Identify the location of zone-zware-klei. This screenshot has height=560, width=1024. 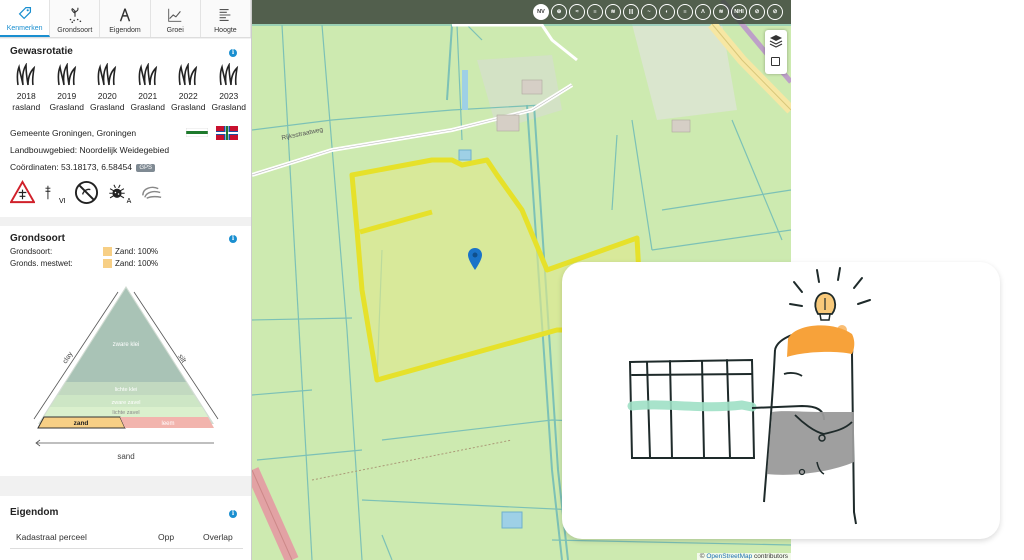
(126, 335).